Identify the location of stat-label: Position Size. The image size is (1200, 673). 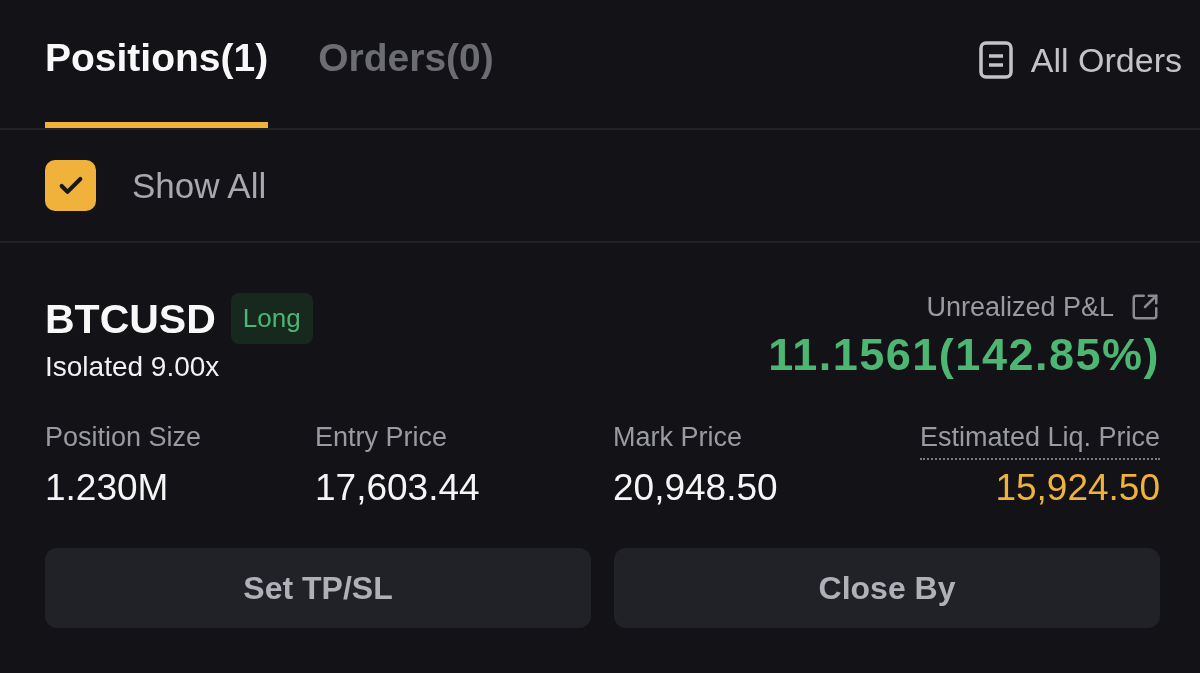
(123, 437).